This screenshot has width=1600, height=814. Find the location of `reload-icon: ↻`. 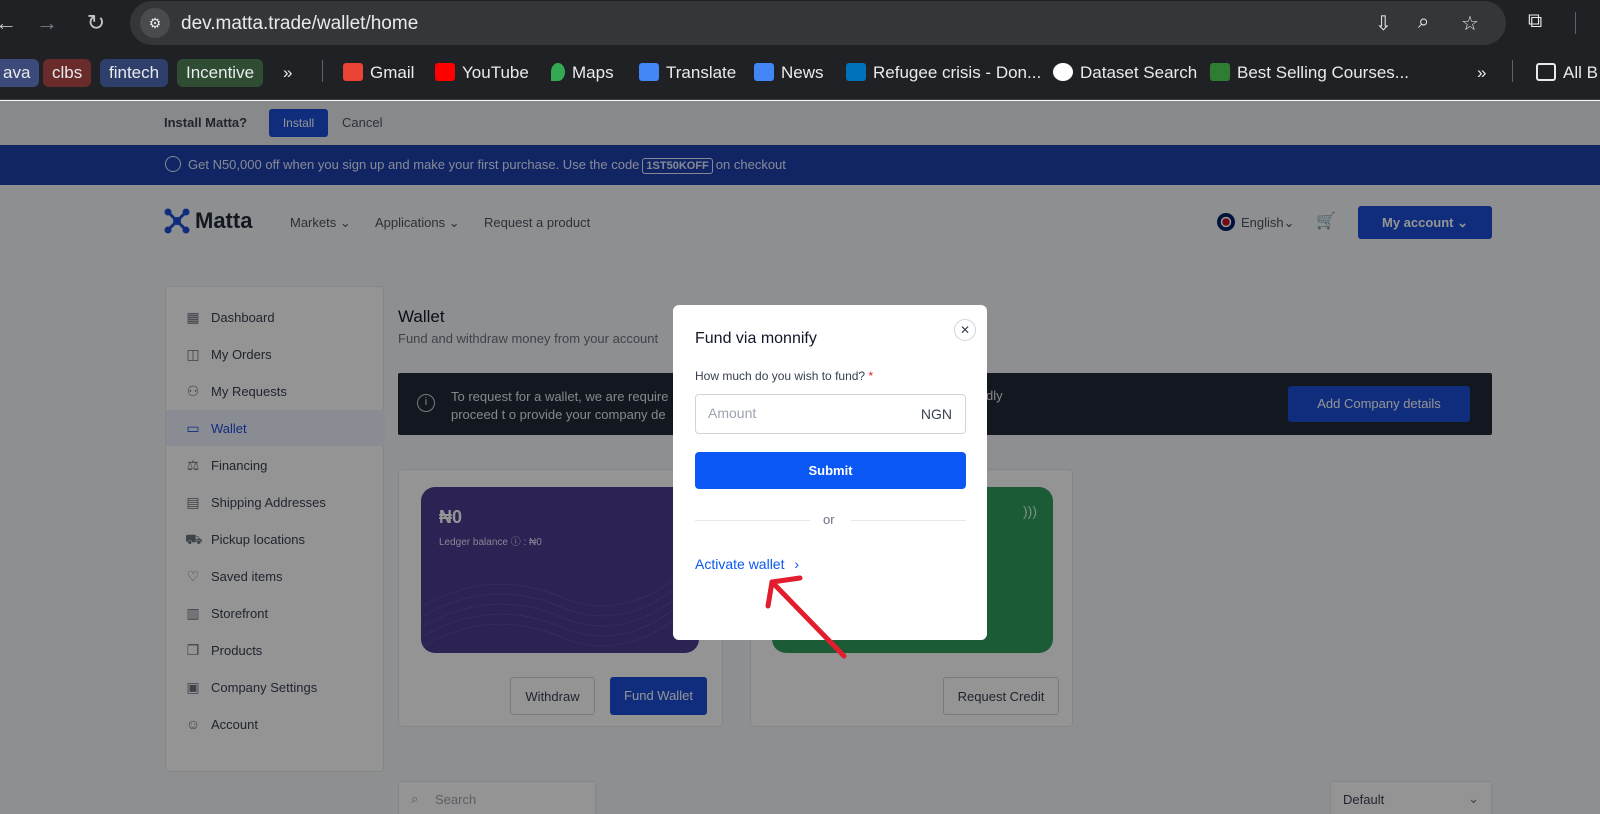

reload-icon: ↻ is located at coordinates (96, 23).